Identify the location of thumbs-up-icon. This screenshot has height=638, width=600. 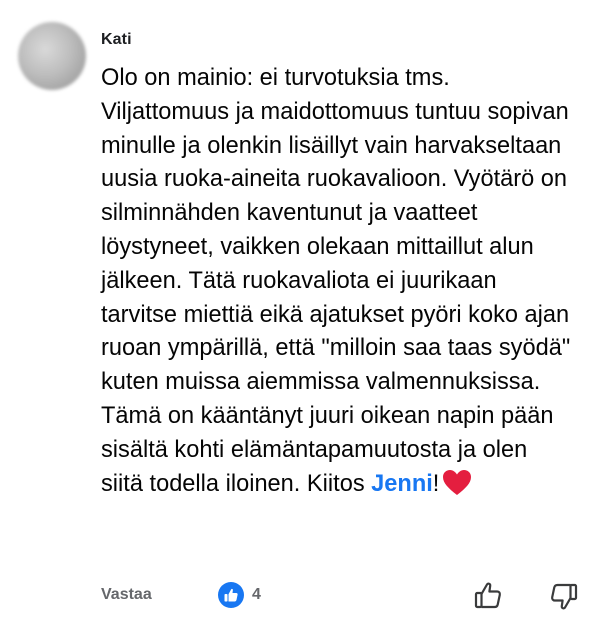
(231, 595).